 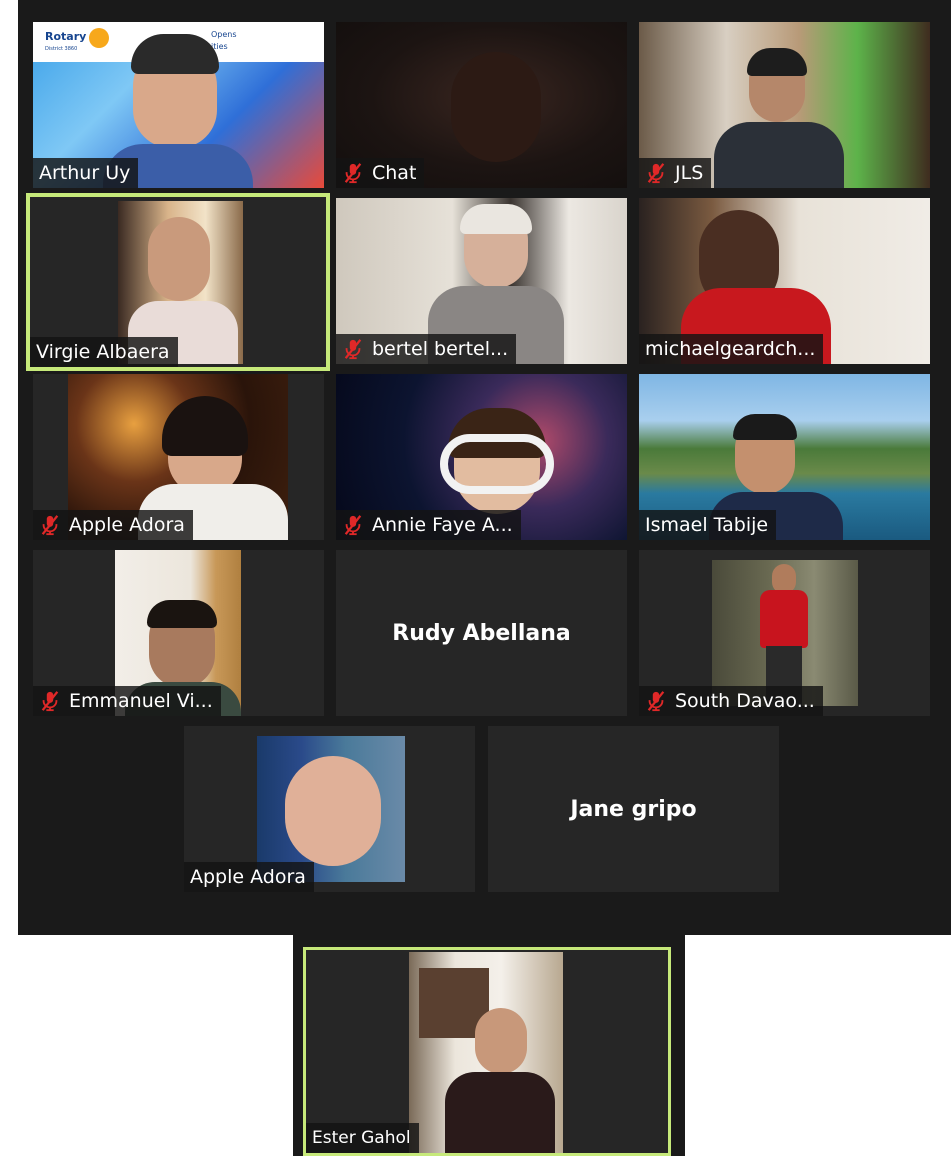 I want to click on rotary-wheel-icon, so click(x=99, y=38).